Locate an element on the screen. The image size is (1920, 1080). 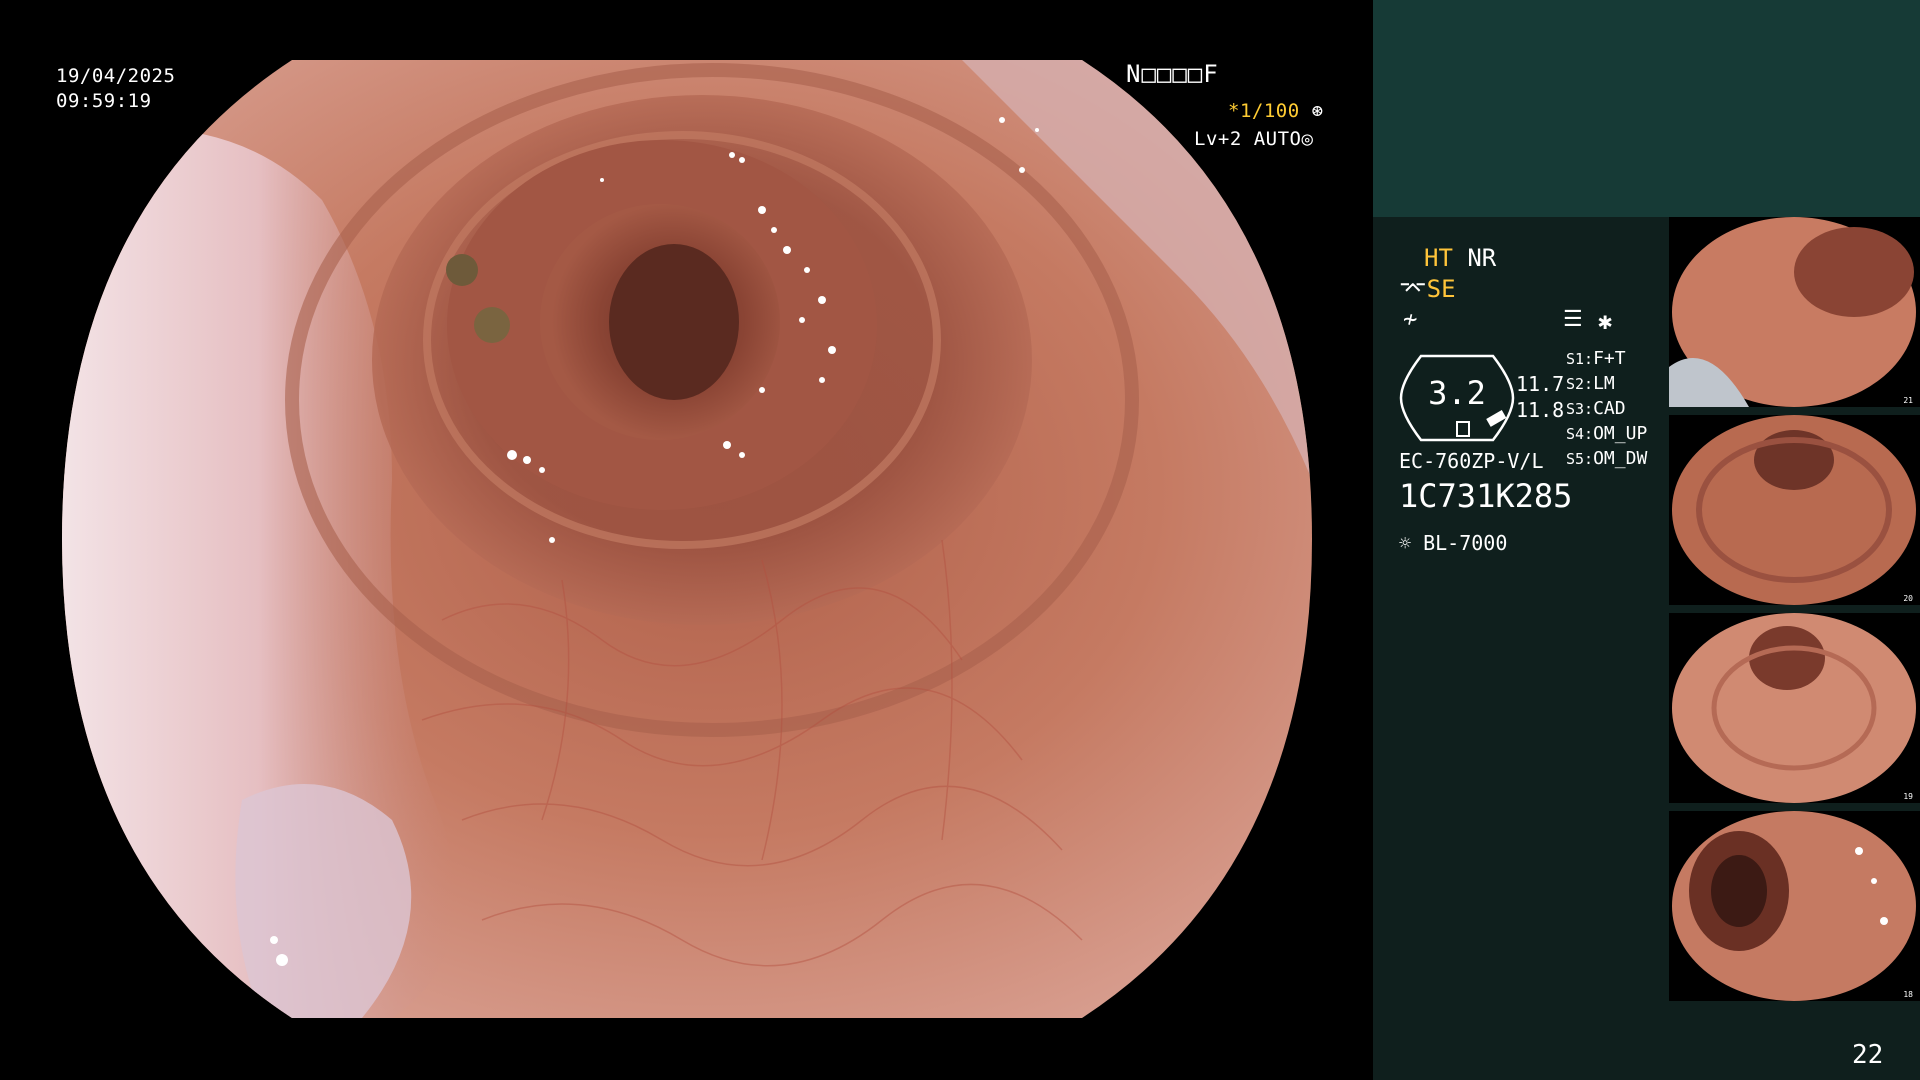
ht-nr-status: HT NR is located at coordinates (1460, 258).